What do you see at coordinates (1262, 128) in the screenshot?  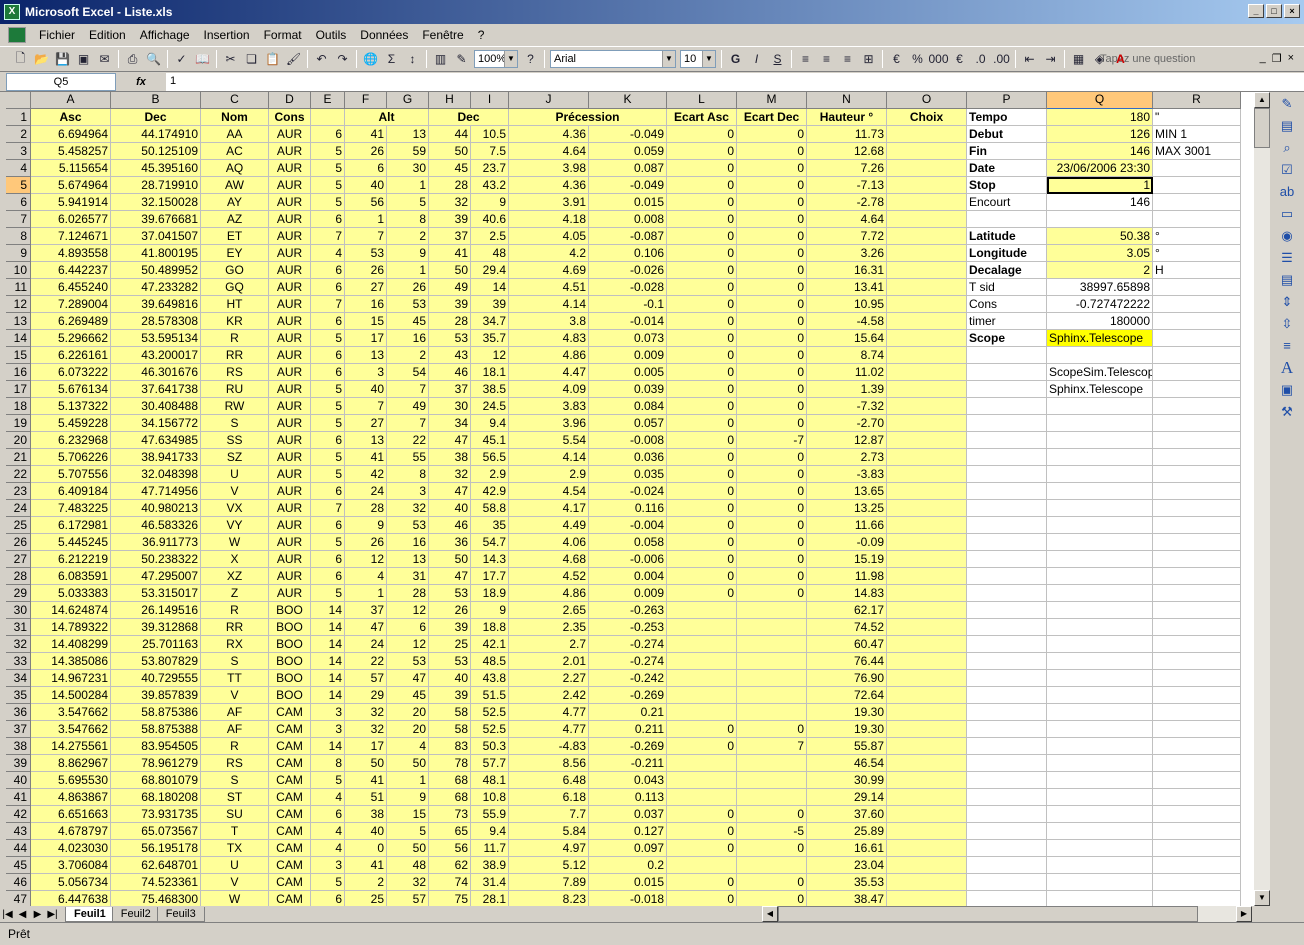 I see `scroll-thumb` at bounding box center [1262, 128].